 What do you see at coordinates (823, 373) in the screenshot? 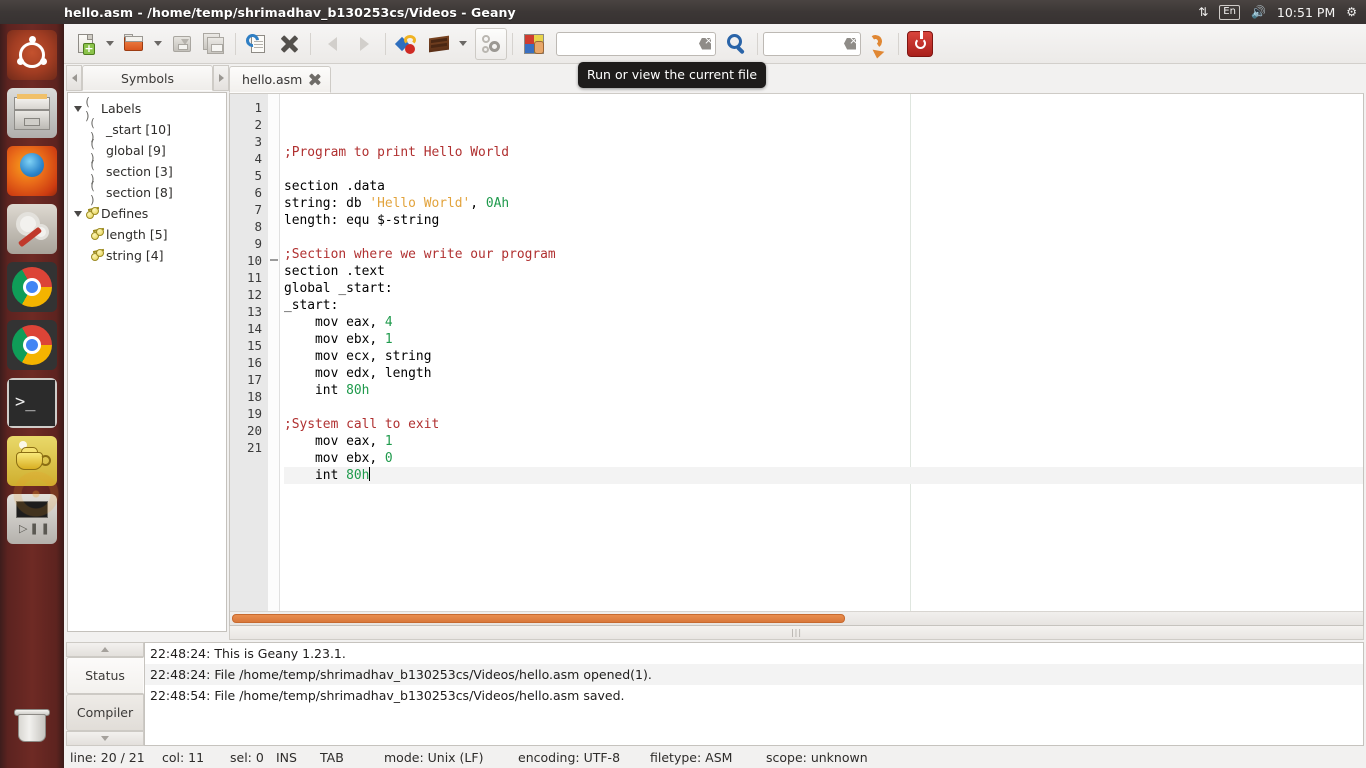
I see `code-line: mov edx, length` at bounding box center [823, 373].